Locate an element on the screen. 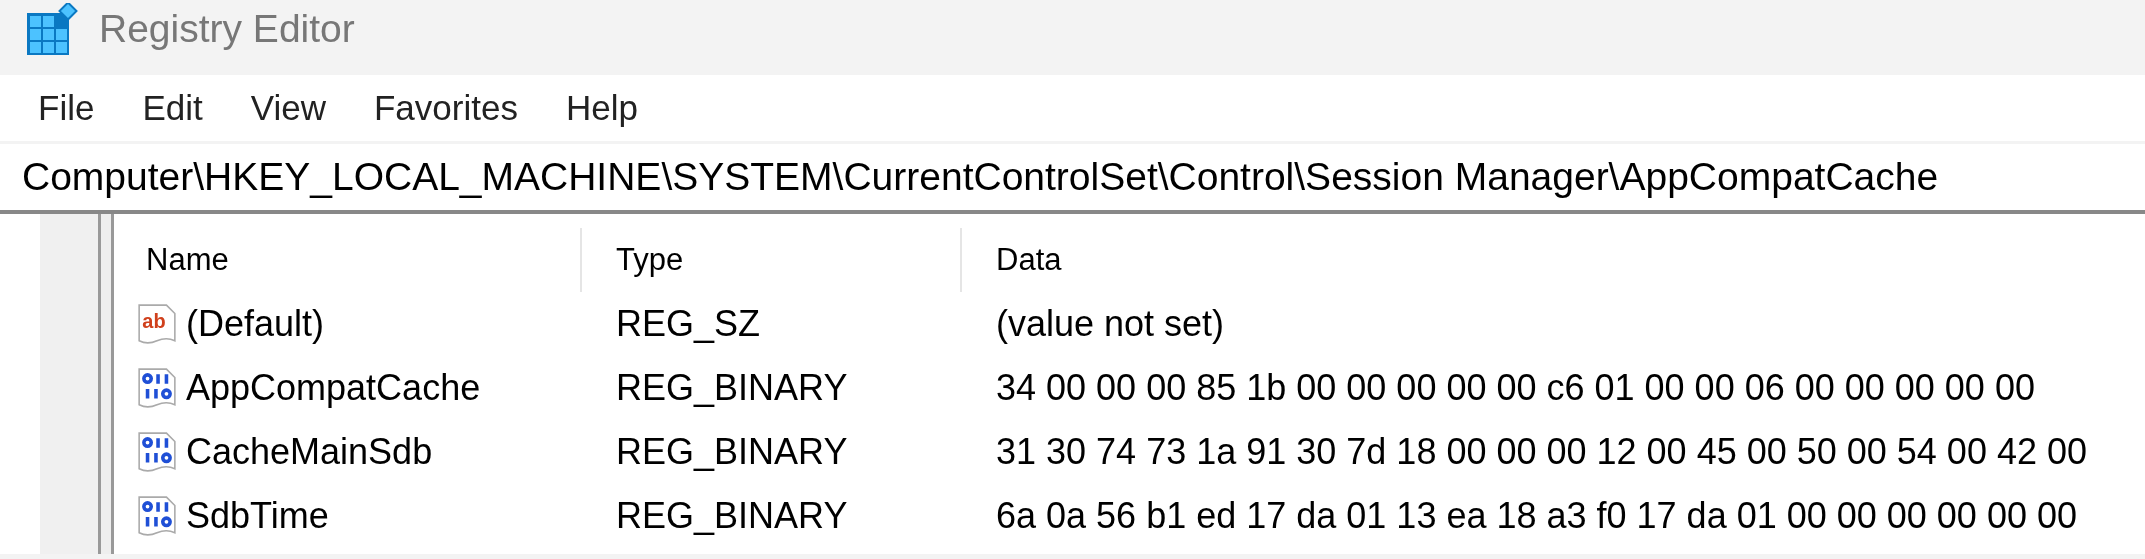 This screenshot has width=2145, height=559. value-data: 34 00 00 00 85 1b 00 00 00 00 00 c6 01 00 00 06 00 00 00 00 00 is located at coordinates (1515, 387).